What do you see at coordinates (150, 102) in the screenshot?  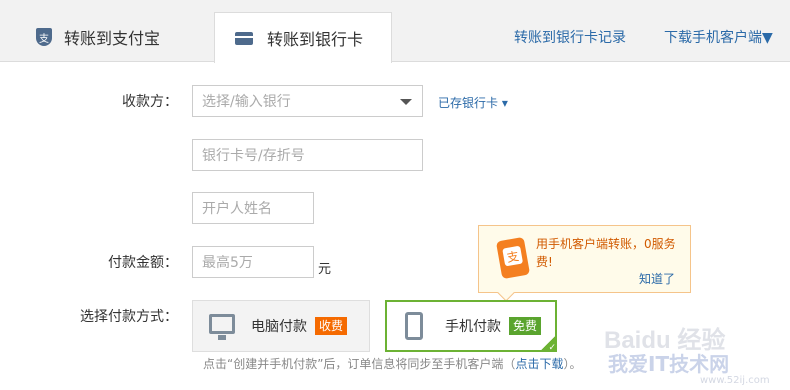 I see `payee-label: 收款方：` at bounding box center [150, 102].